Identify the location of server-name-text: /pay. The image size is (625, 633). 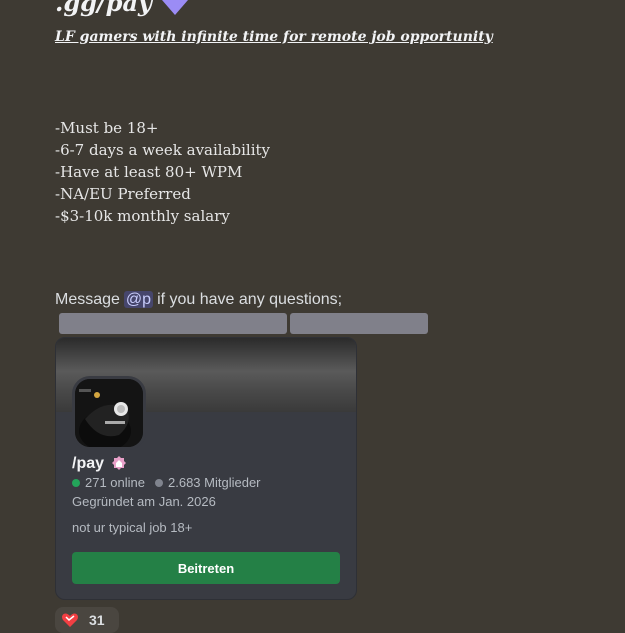
(88, 463).